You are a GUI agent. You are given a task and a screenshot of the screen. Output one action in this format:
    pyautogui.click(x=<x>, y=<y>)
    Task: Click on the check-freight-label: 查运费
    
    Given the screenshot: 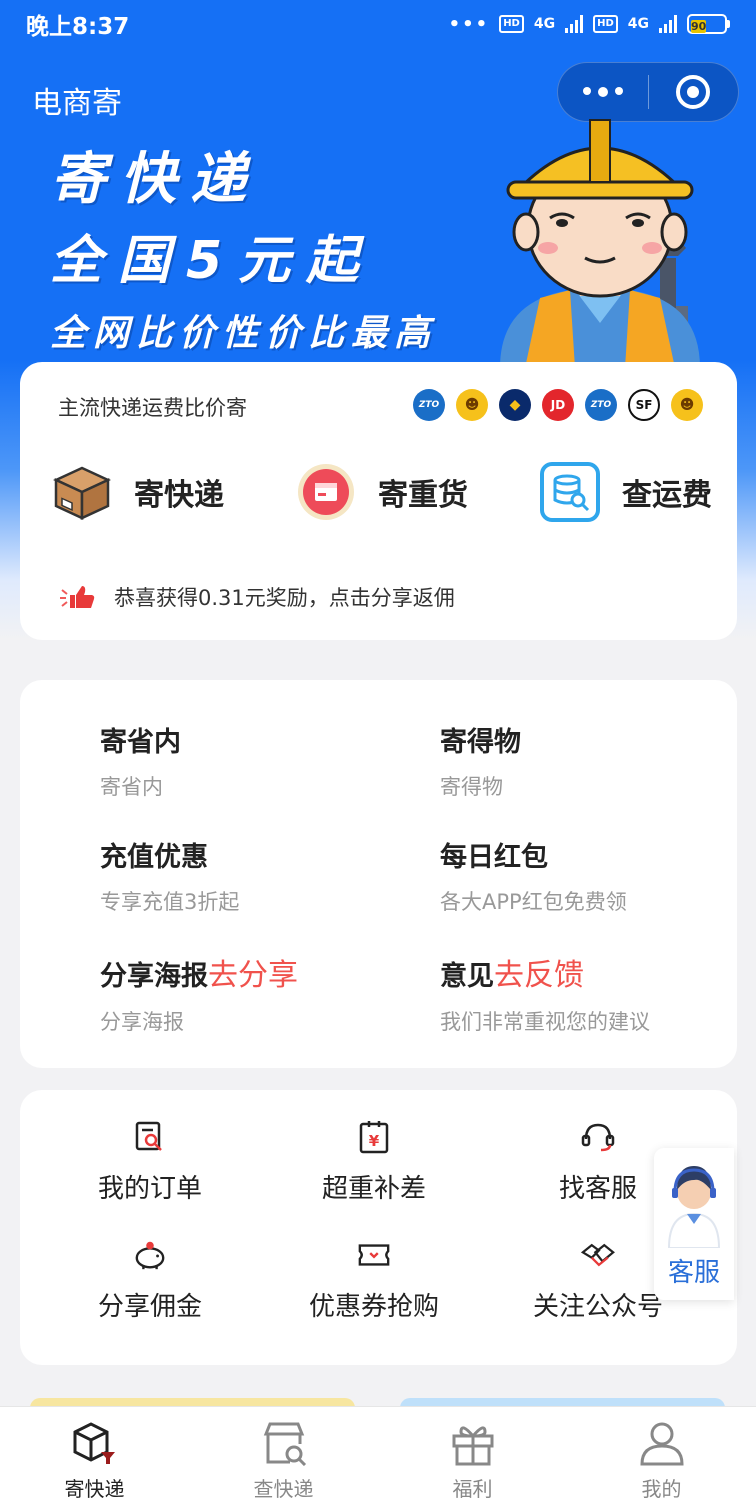 What is the action you would take?
    pyautogui.click(x=667, y=495)
    